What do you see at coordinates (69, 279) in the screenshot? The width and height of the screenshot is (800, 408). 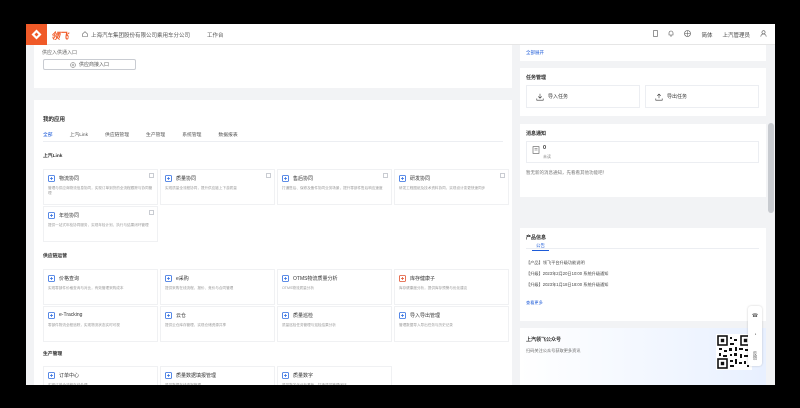 I see `app-tile-name: 价格查询` at bounding box center [69, 279].